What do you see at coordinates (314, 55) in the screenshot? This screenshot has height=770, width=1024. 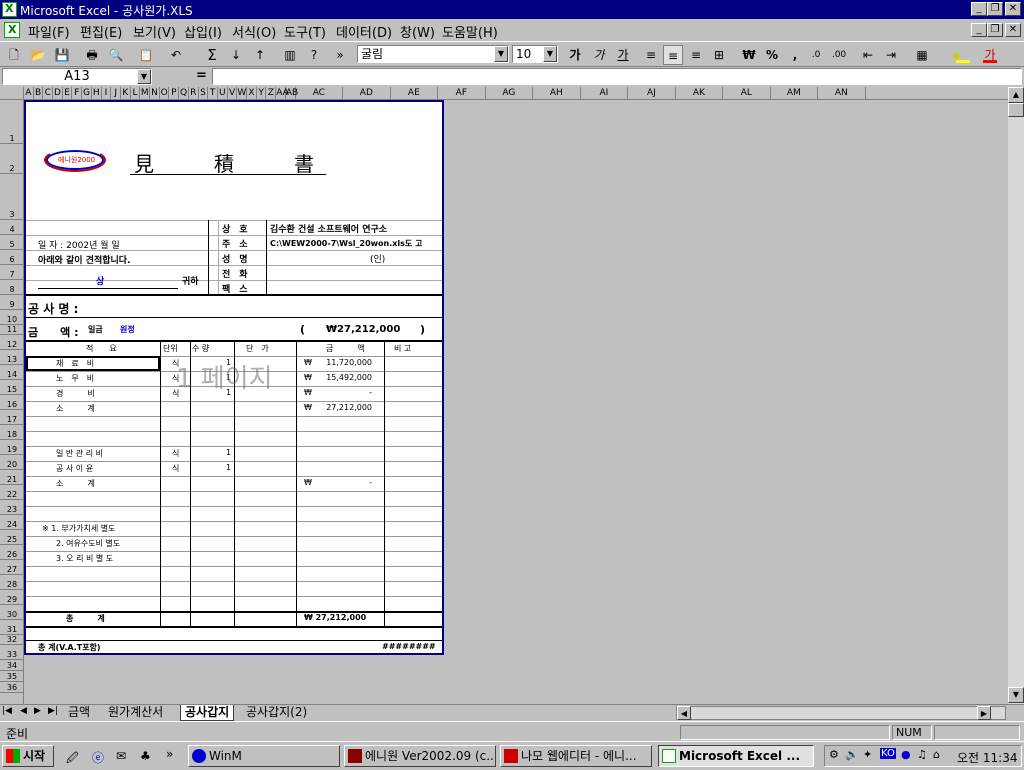 I see `help-icon: ?` at bounding box center [314, 55].